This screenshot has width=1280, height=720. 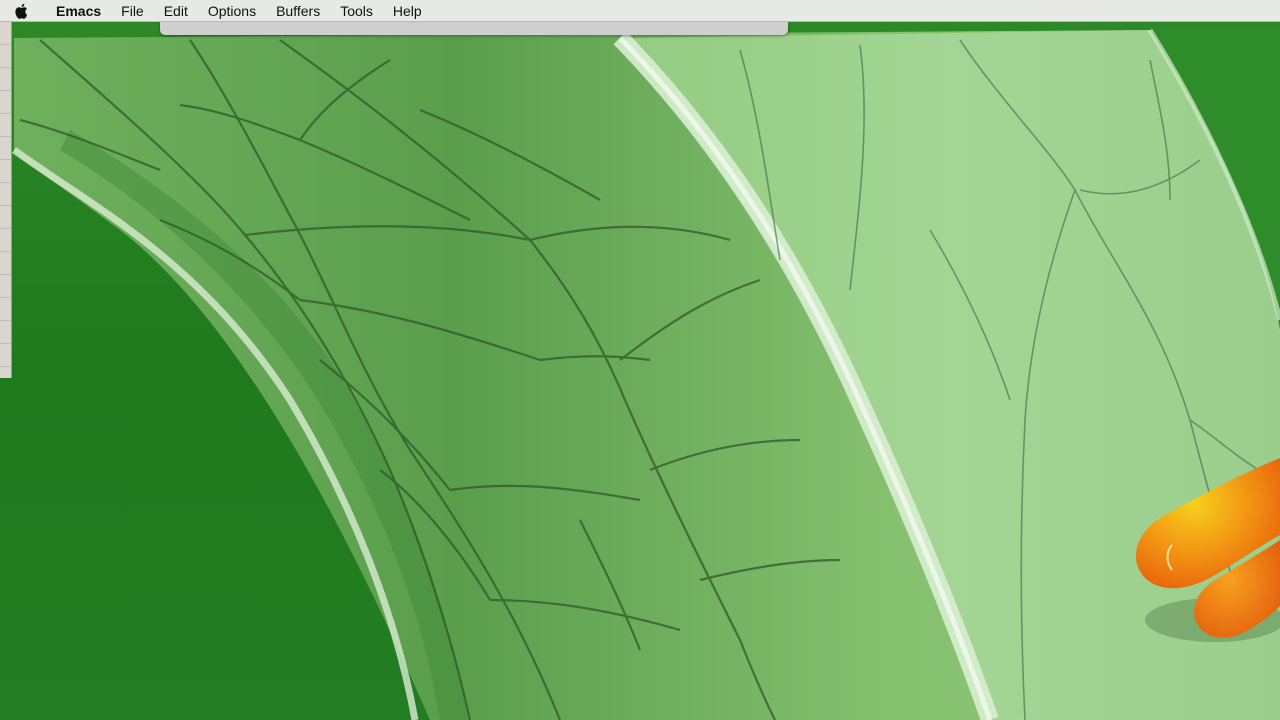 I want to click on apple-icon, so click(x=21, y=11).